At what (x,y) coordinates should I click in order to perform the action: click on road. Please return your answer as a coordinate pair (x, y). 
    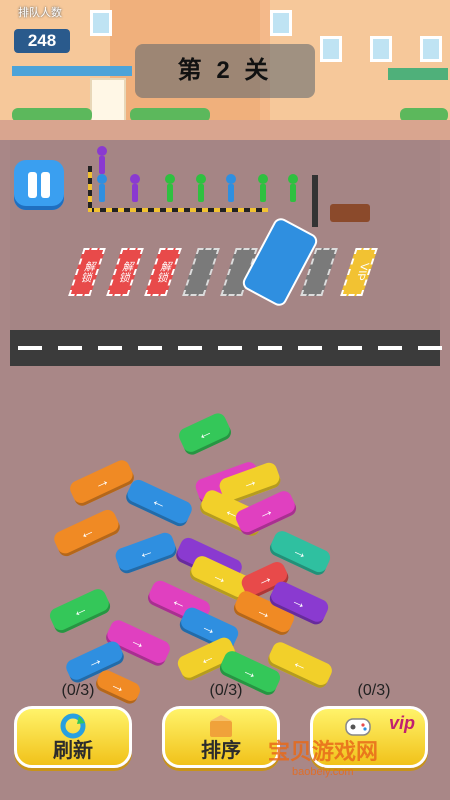
    Looking at the image, I should click on (226, 348).